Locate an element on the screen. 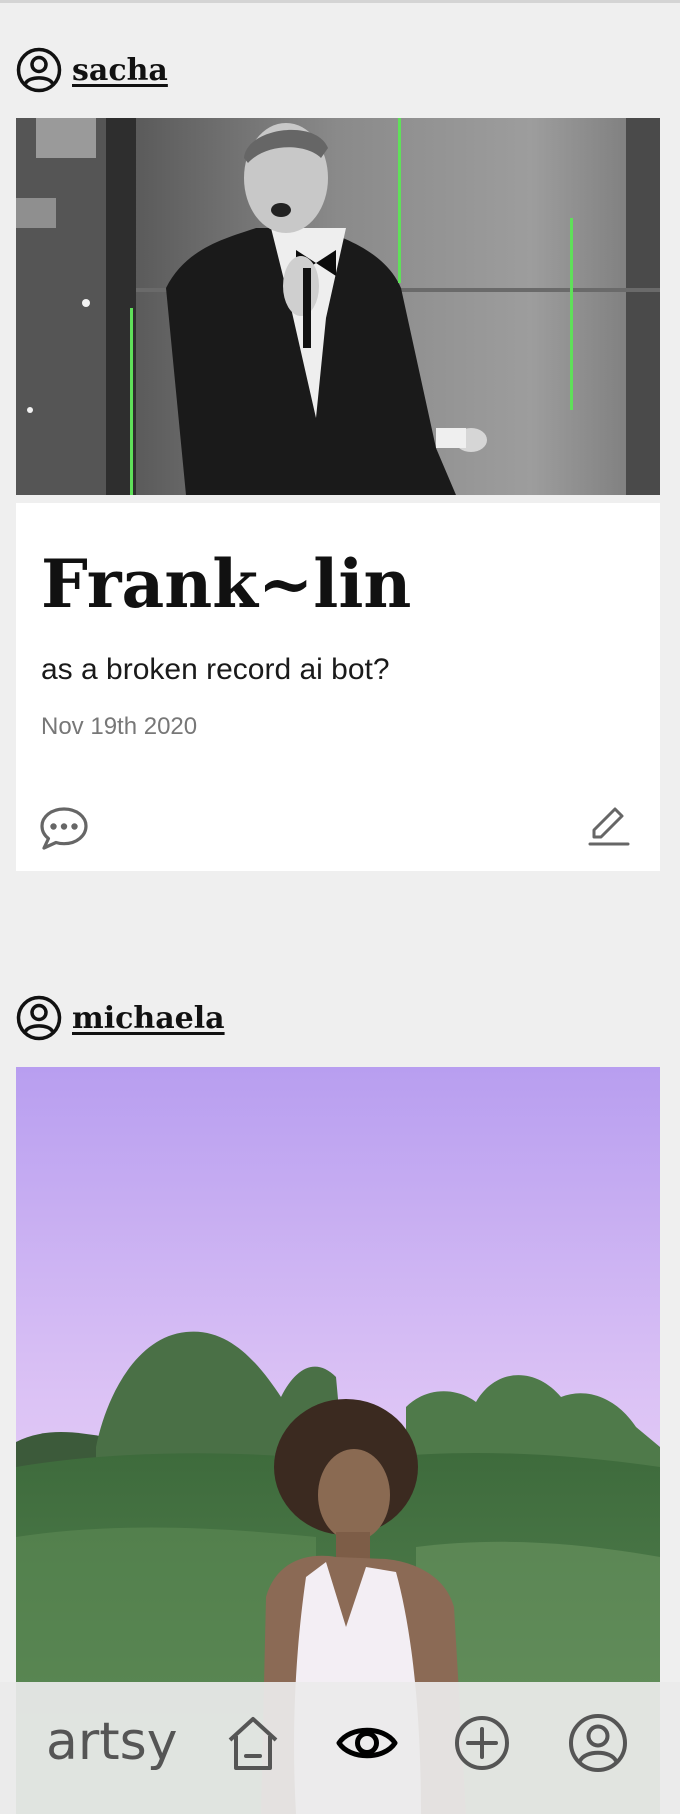  post-author: sacha is located at coordinates (92, 70).